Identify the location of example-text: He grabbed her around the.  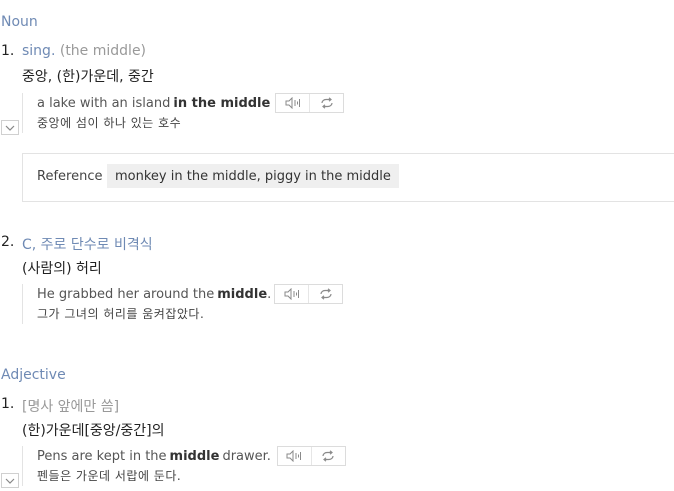
(126, 294).